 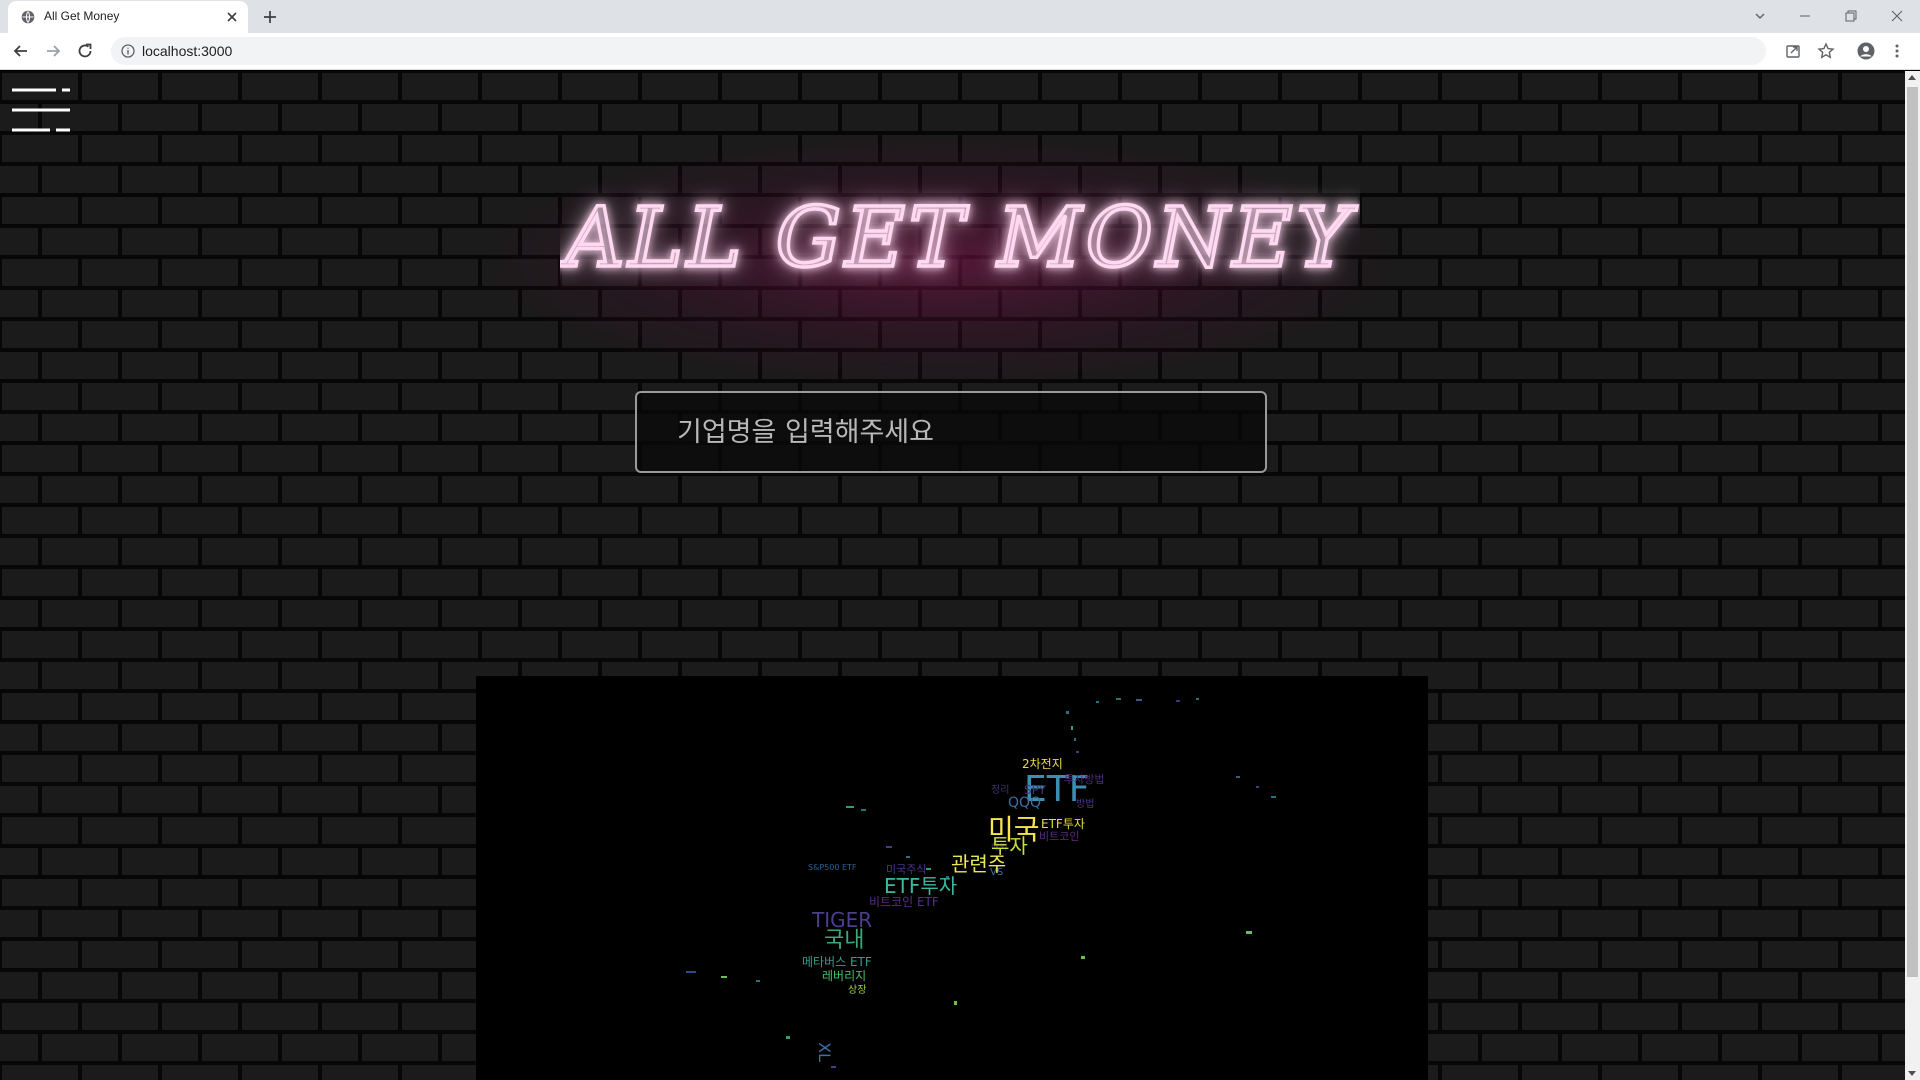 I want to click on browser-tab-strip: All Get Money, so click(x=960, y=16).